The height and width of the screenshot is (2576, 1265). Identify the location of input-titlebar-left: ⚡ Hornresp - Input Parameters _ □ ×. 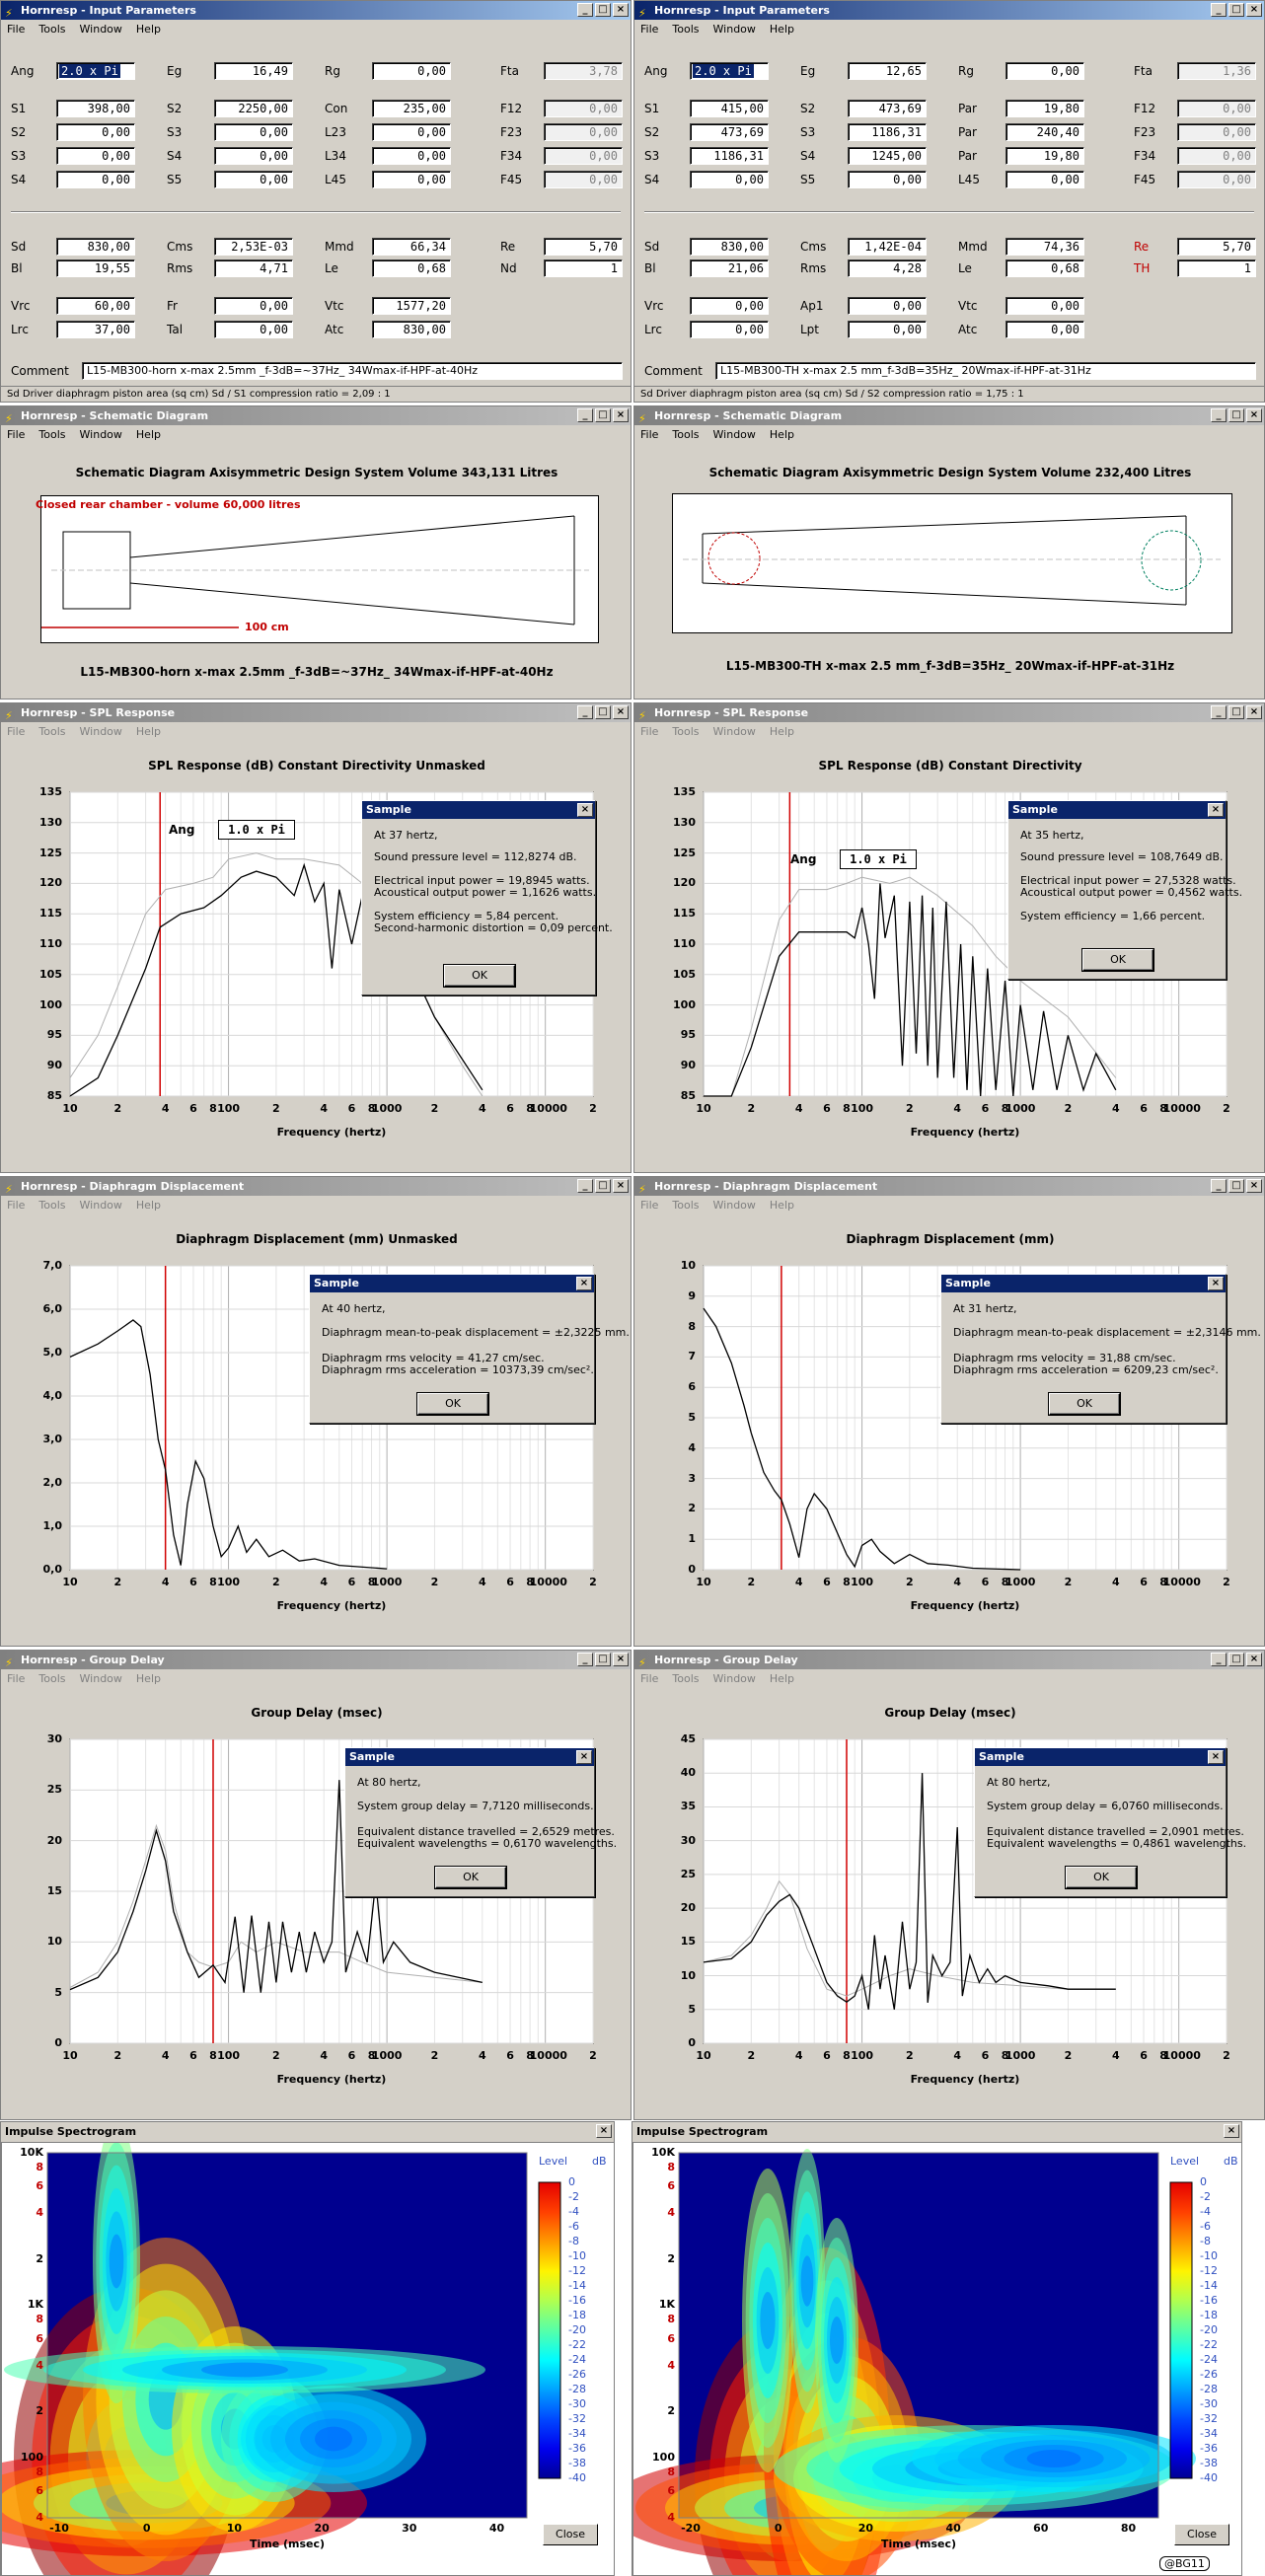
(316, 10).